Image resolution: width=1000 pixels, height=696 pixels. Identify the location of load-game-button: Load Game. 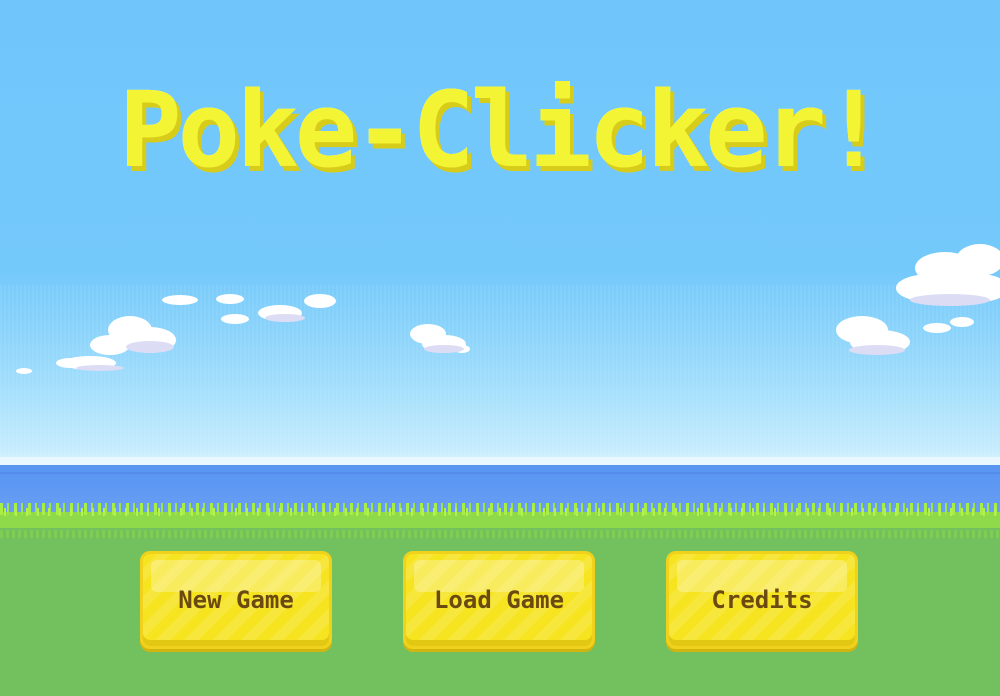
(499, 600).